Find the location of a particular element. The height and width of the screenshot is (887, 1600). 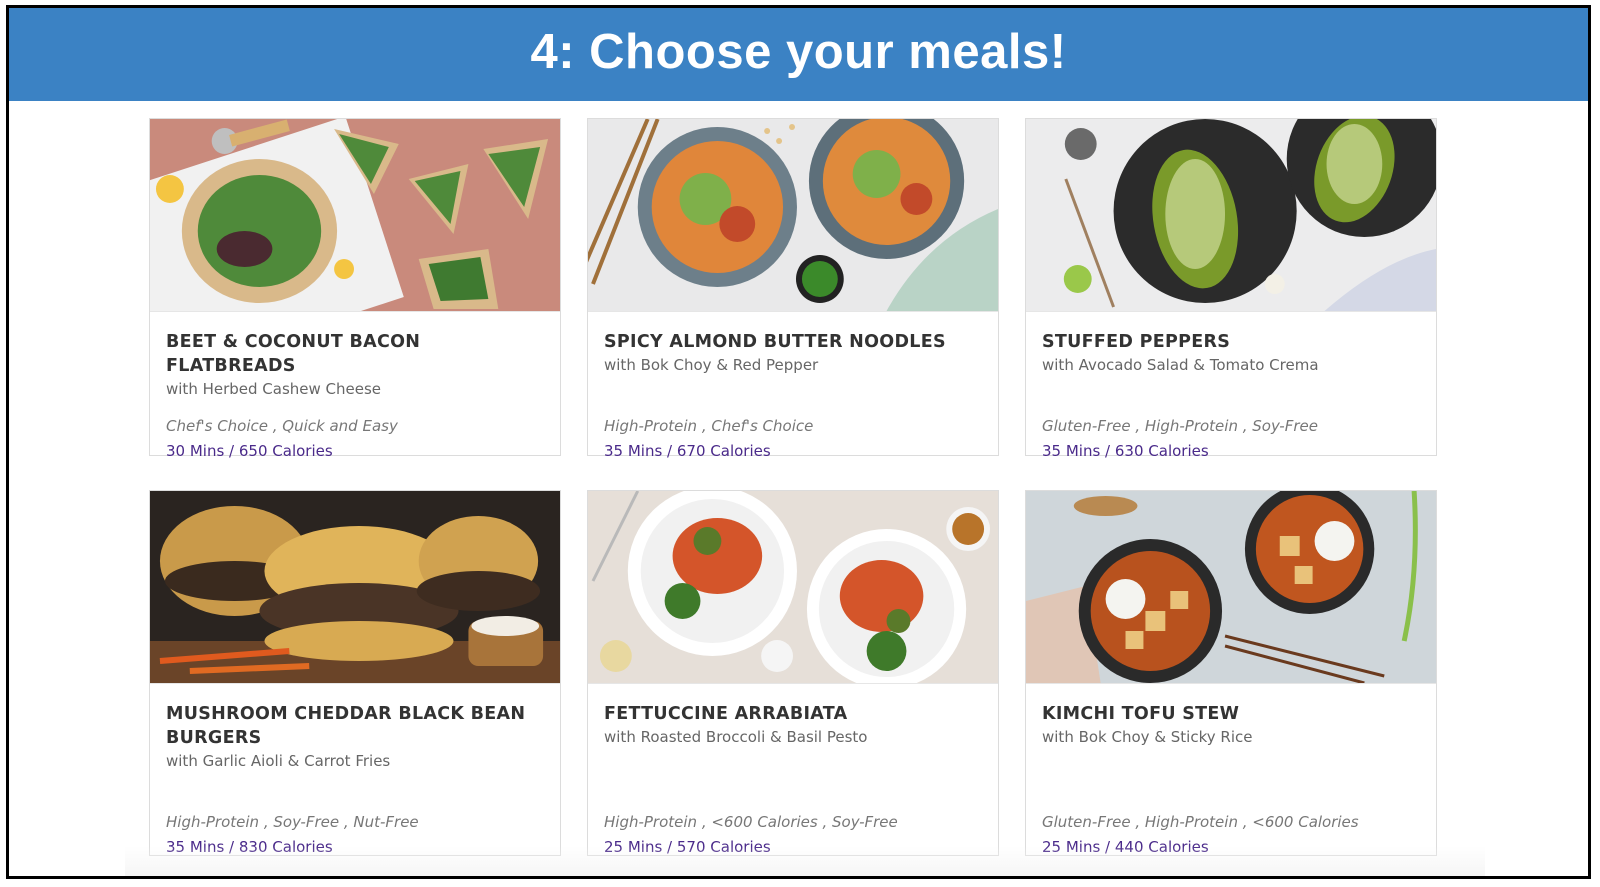

meal-title: KIMCHI TOFU STEW is located at coordinates (1231, 714).